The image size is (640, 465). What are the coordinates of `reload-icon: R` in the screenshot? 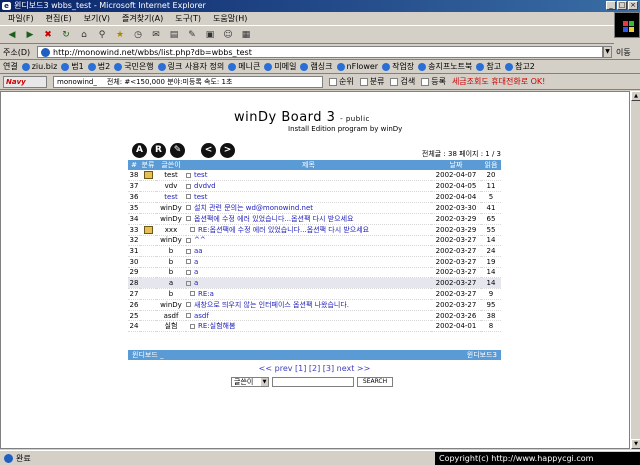 It's located at (158, 150).